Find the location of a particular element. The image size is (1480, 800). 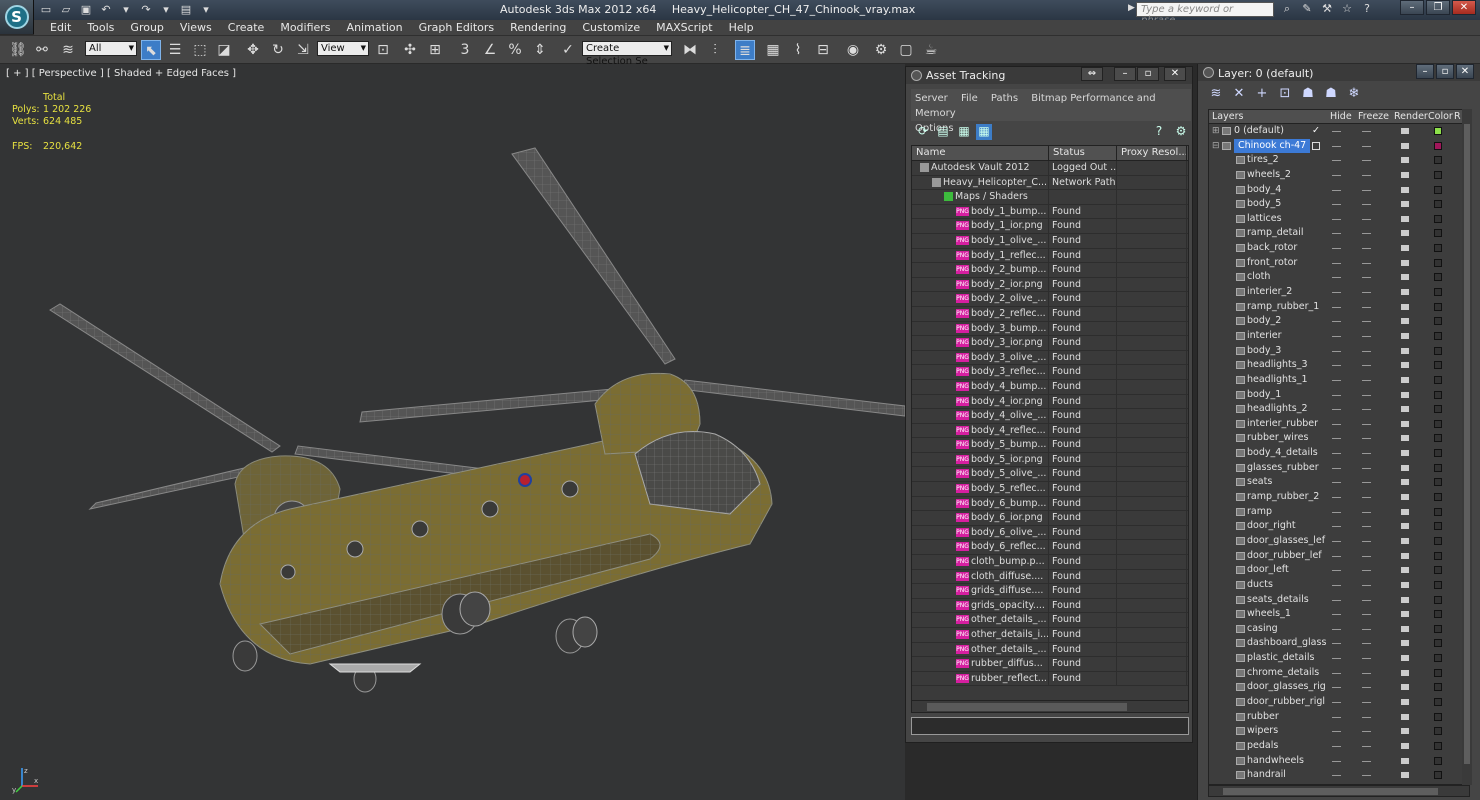

window-crossing-icon: ◪ is located at coordinates (224, 50).